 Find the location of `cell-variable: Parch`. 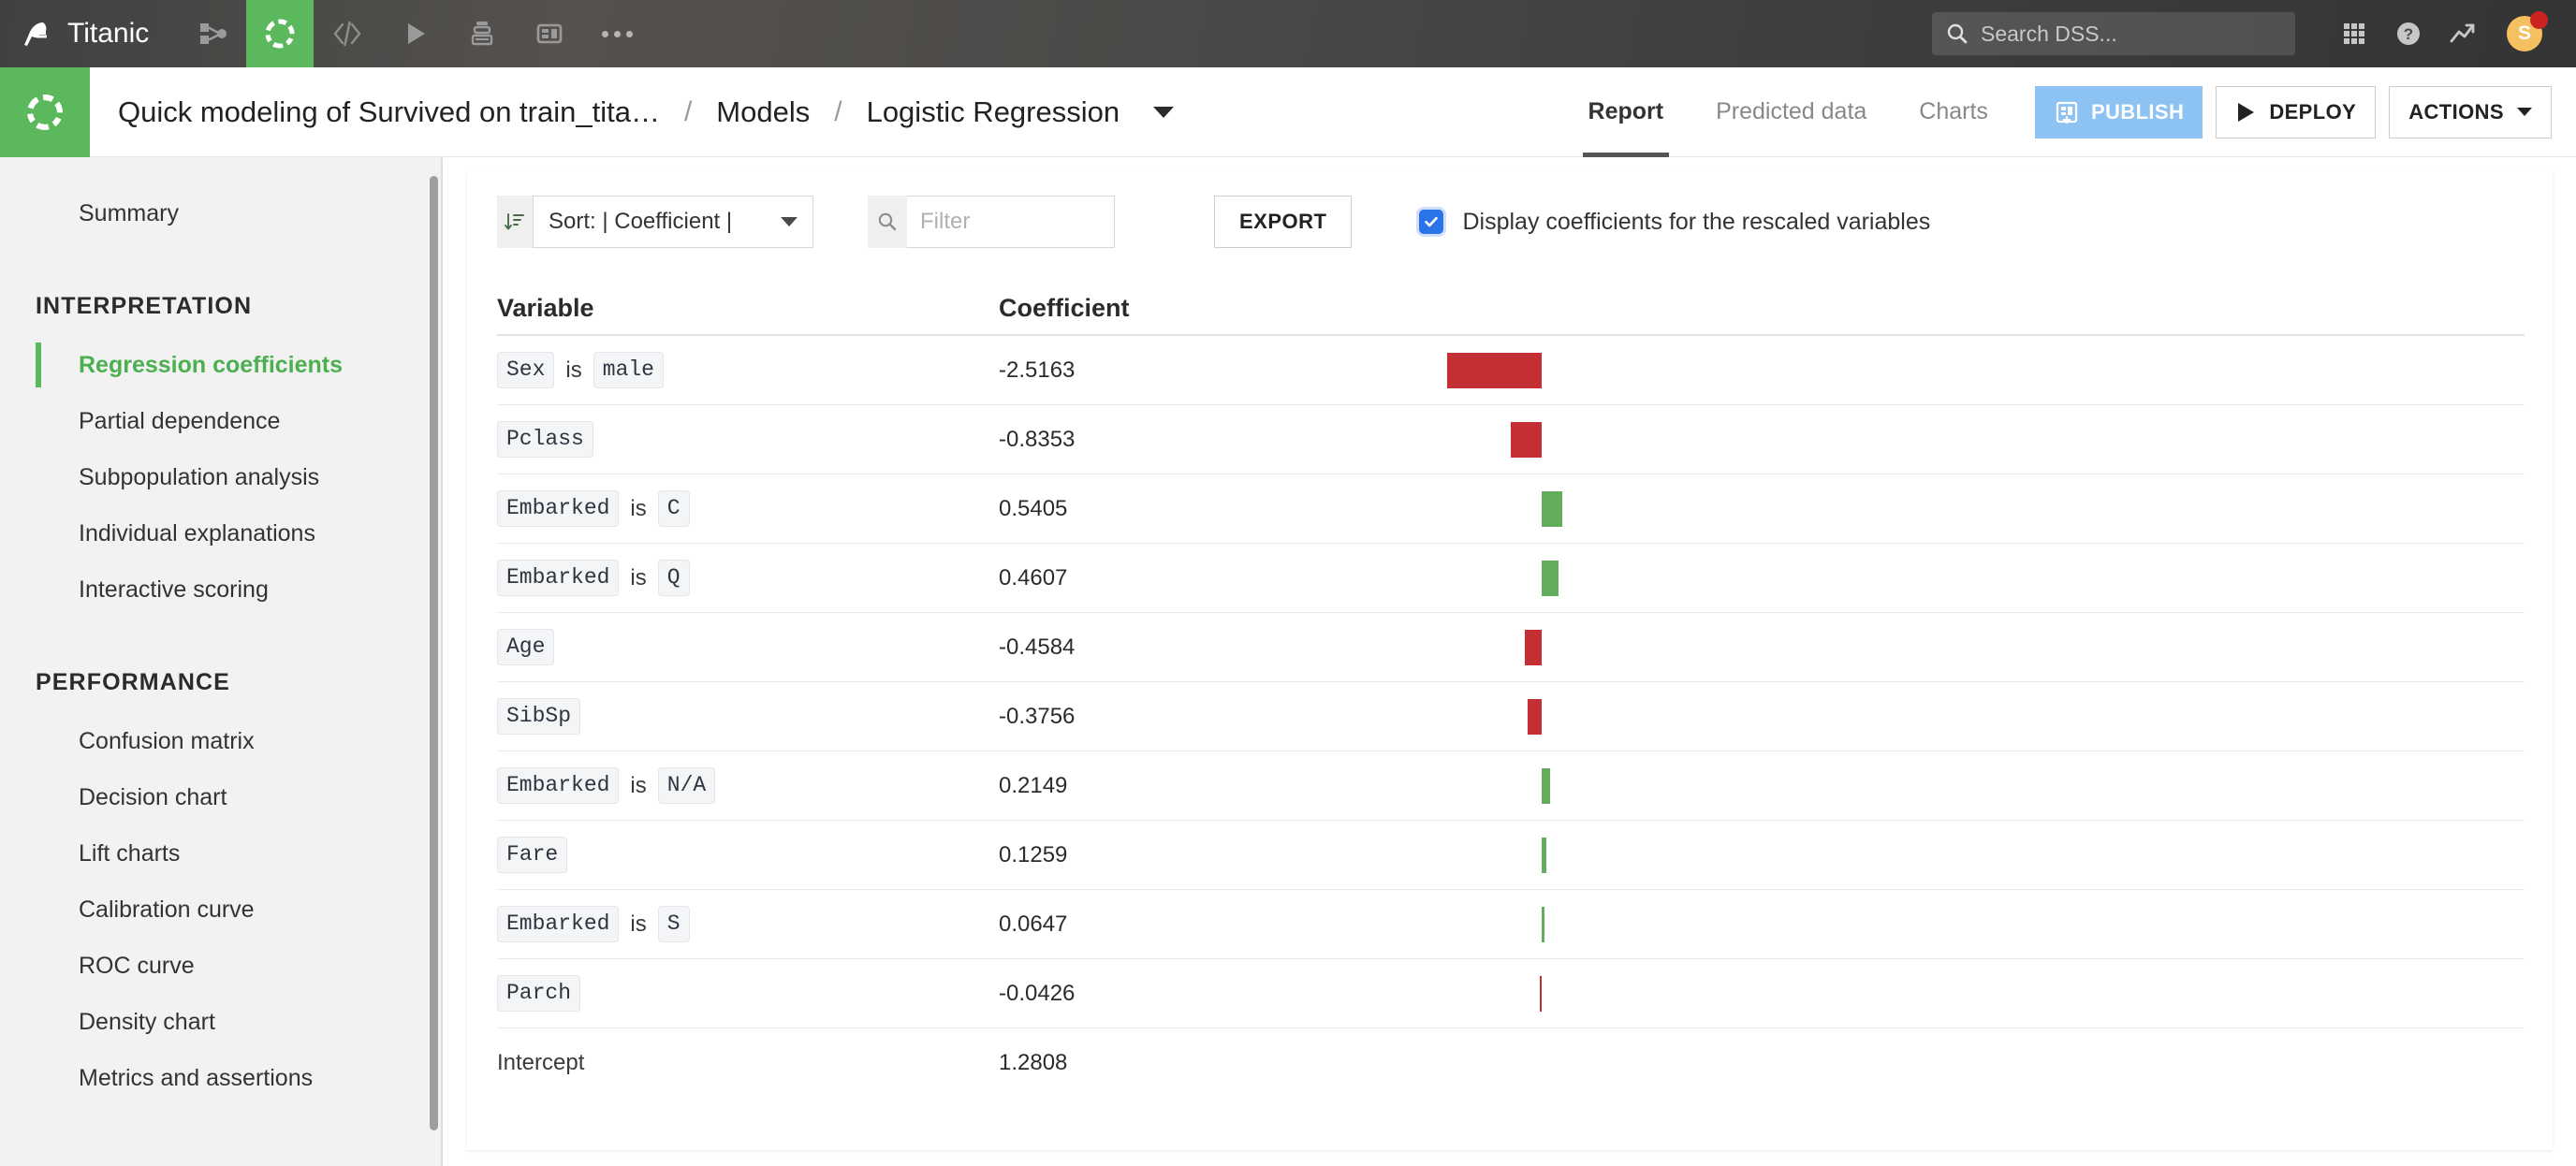

cell-variable: Parch is located at coordinates (748, 994).